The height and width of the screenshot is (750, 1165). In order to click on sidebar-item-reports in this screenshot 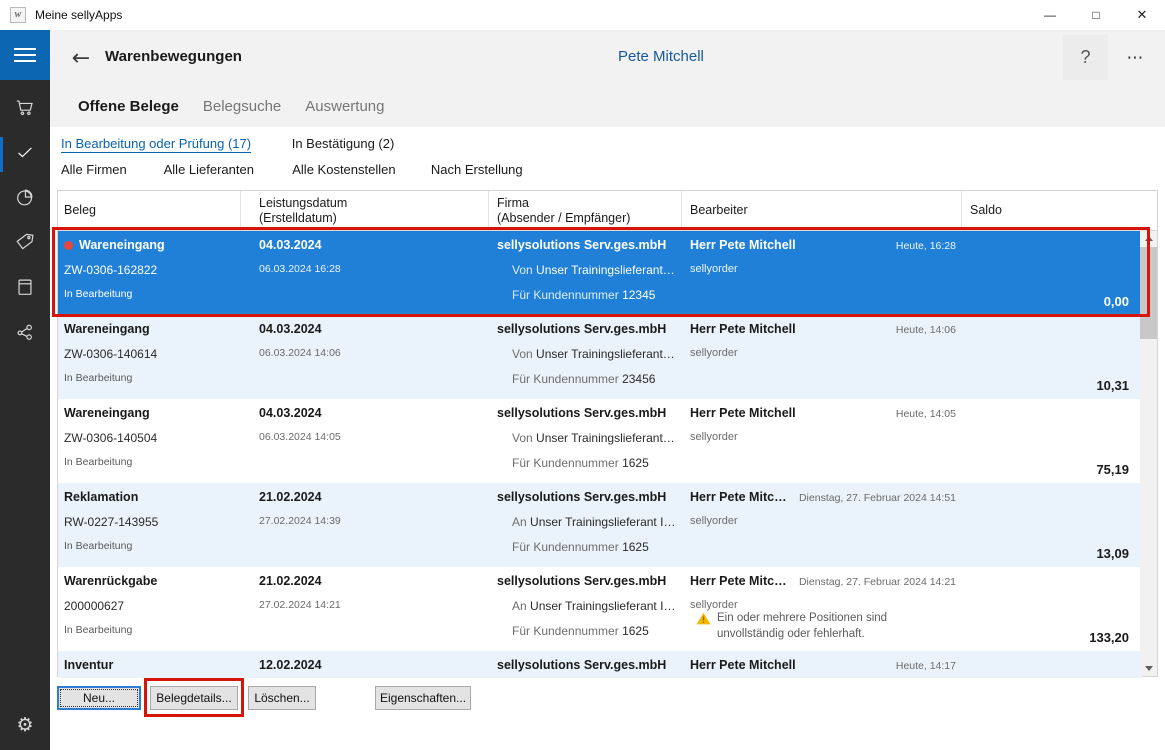, I will do `click(25, 199)`.